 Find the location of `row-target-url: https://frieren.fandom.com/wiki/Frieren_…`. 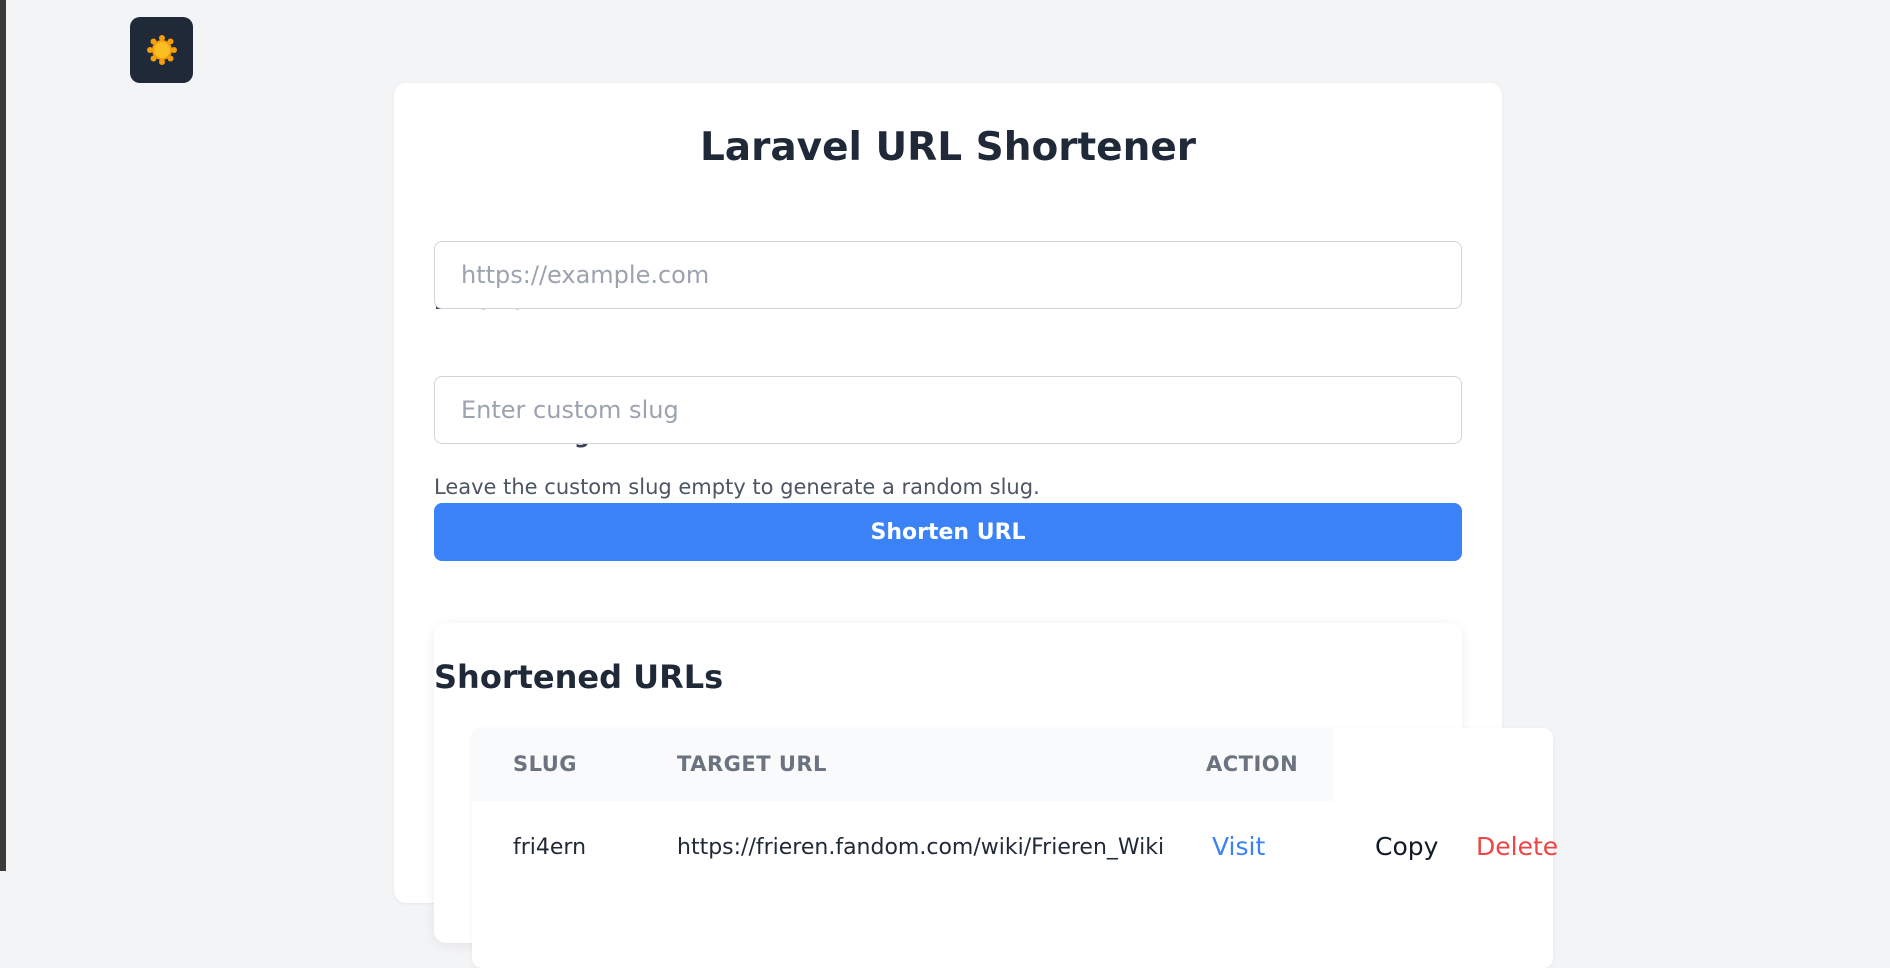

row-target-url: https://frieren.fandom.com/wiki/Frieren_… is located at coordinates (921, 847).